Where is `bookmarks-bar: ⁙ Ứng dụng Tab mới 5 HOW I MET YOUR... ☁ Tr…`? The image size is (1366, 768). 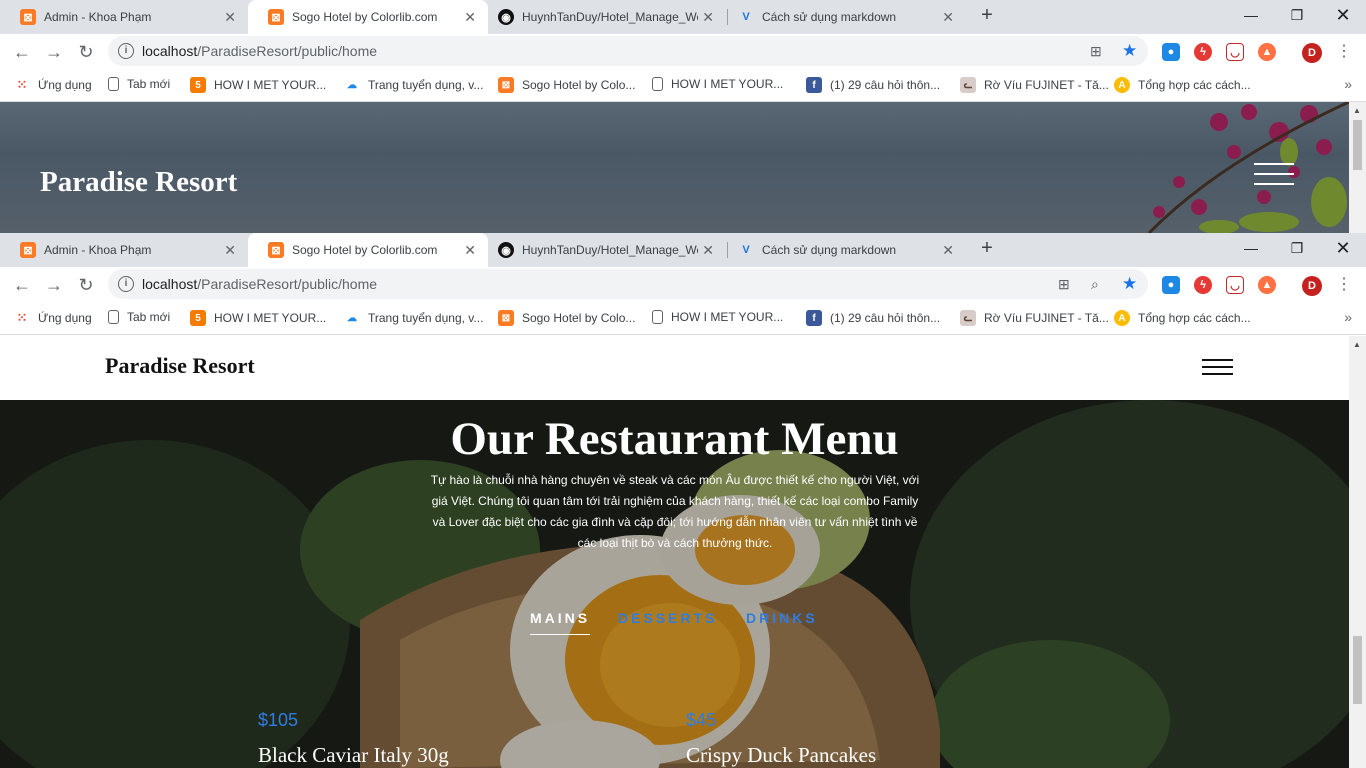 bookmarks-bar: ⁙ Ứng dụng Tab mới 5 HOW I MET YOUR... ☁ Tr… is located at coordinates (683, 319).